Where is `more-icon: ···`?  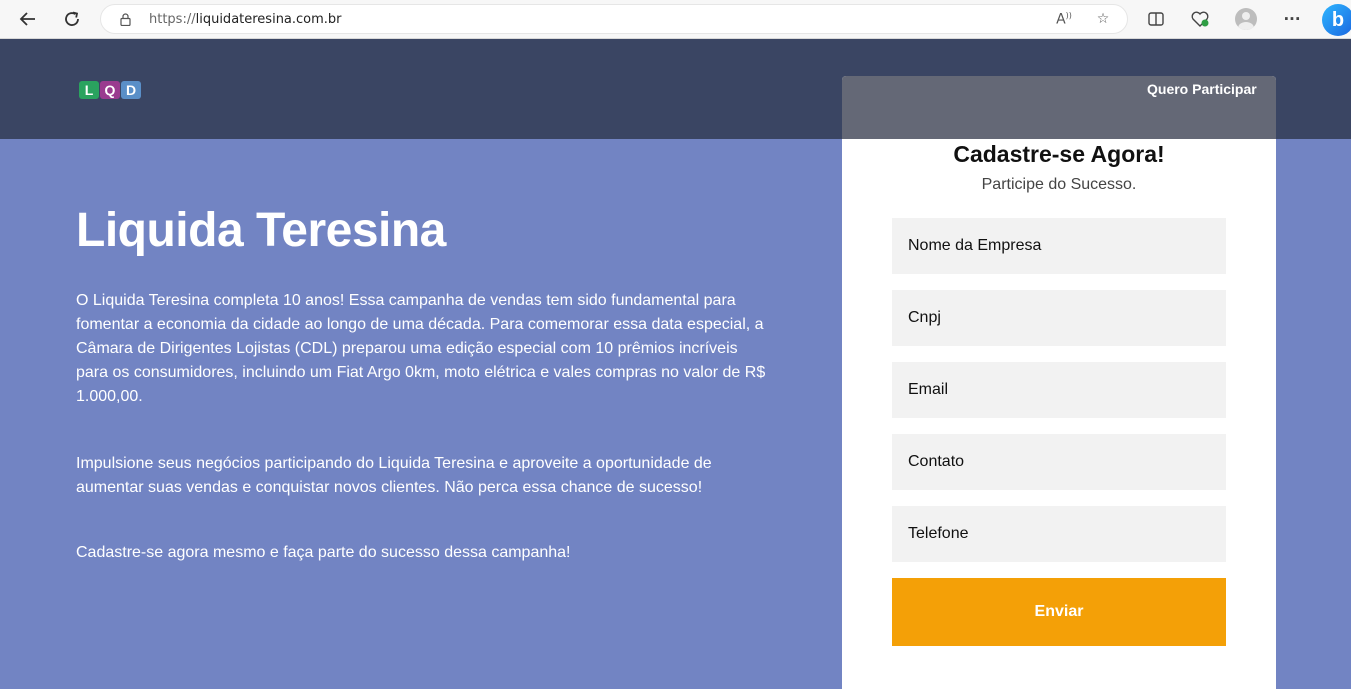 more-icon: ··· is located at coordinates (1292, 19).